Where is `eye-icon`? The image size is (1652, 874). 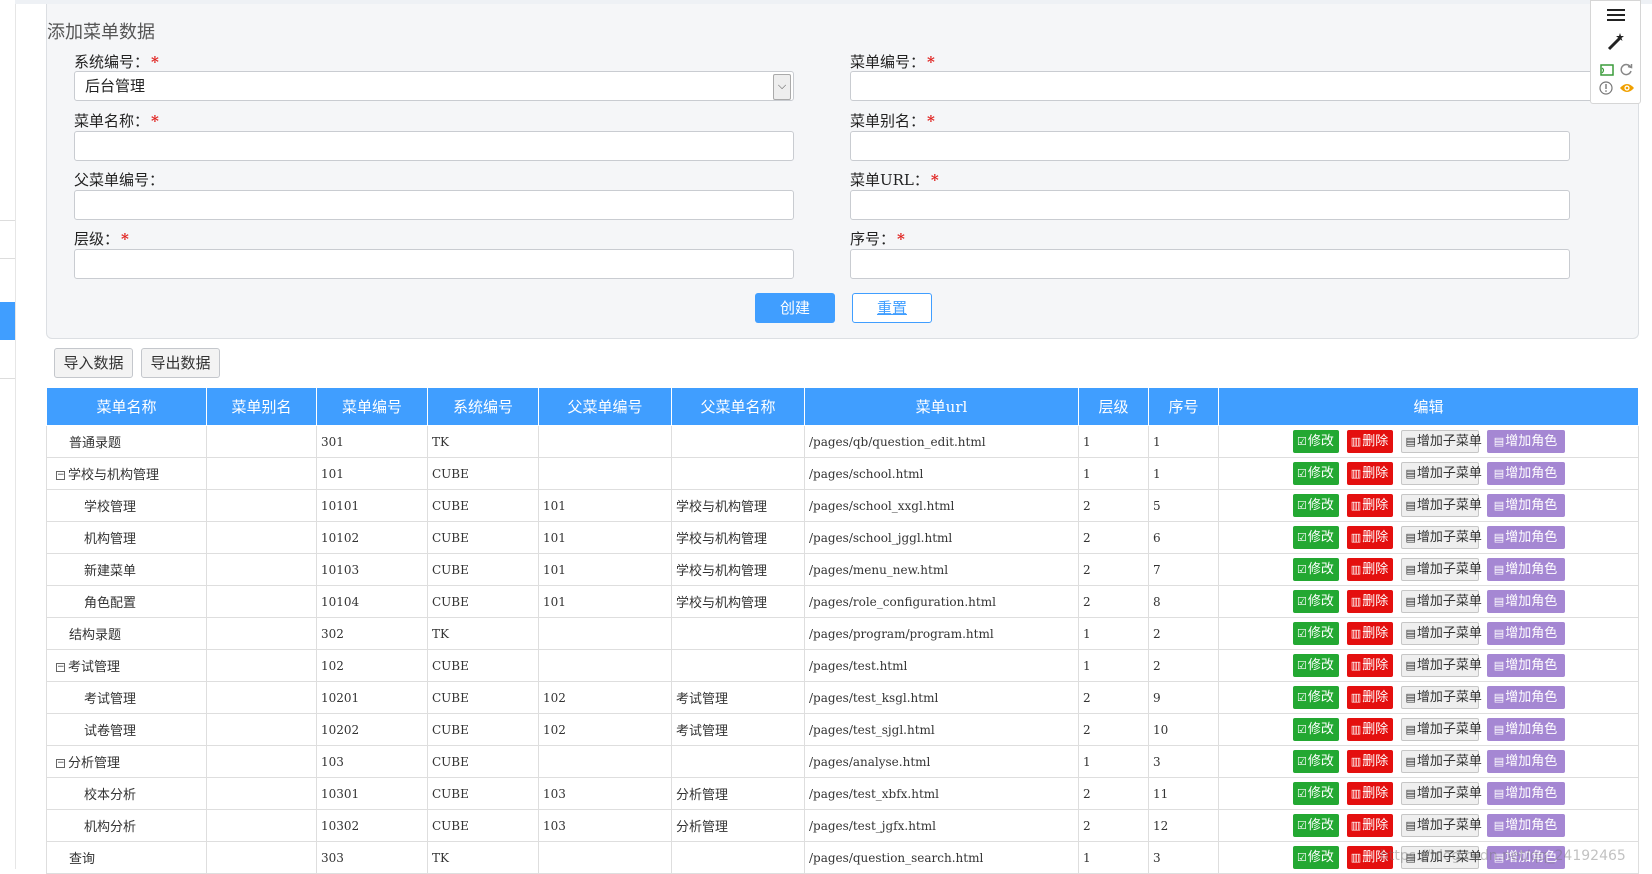 eye-icon is located at coordinates (1627, 88).